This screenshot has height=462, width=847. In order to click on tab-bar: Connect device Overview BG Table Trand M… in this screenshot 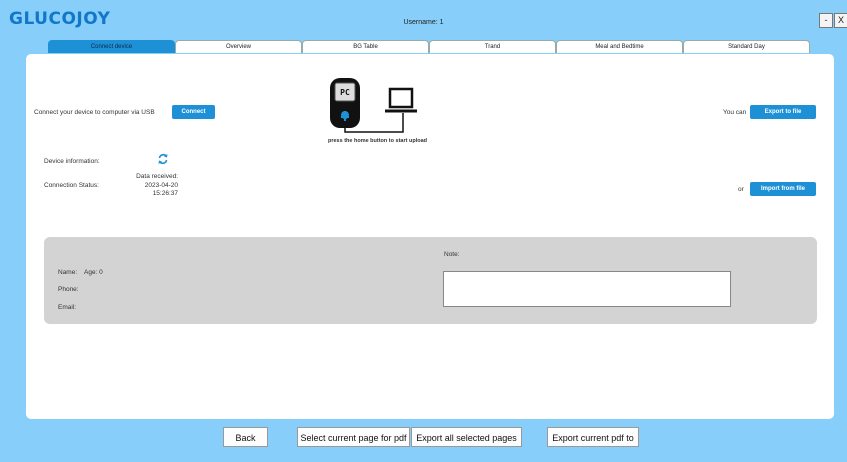, I will do `click(429, 47)`.